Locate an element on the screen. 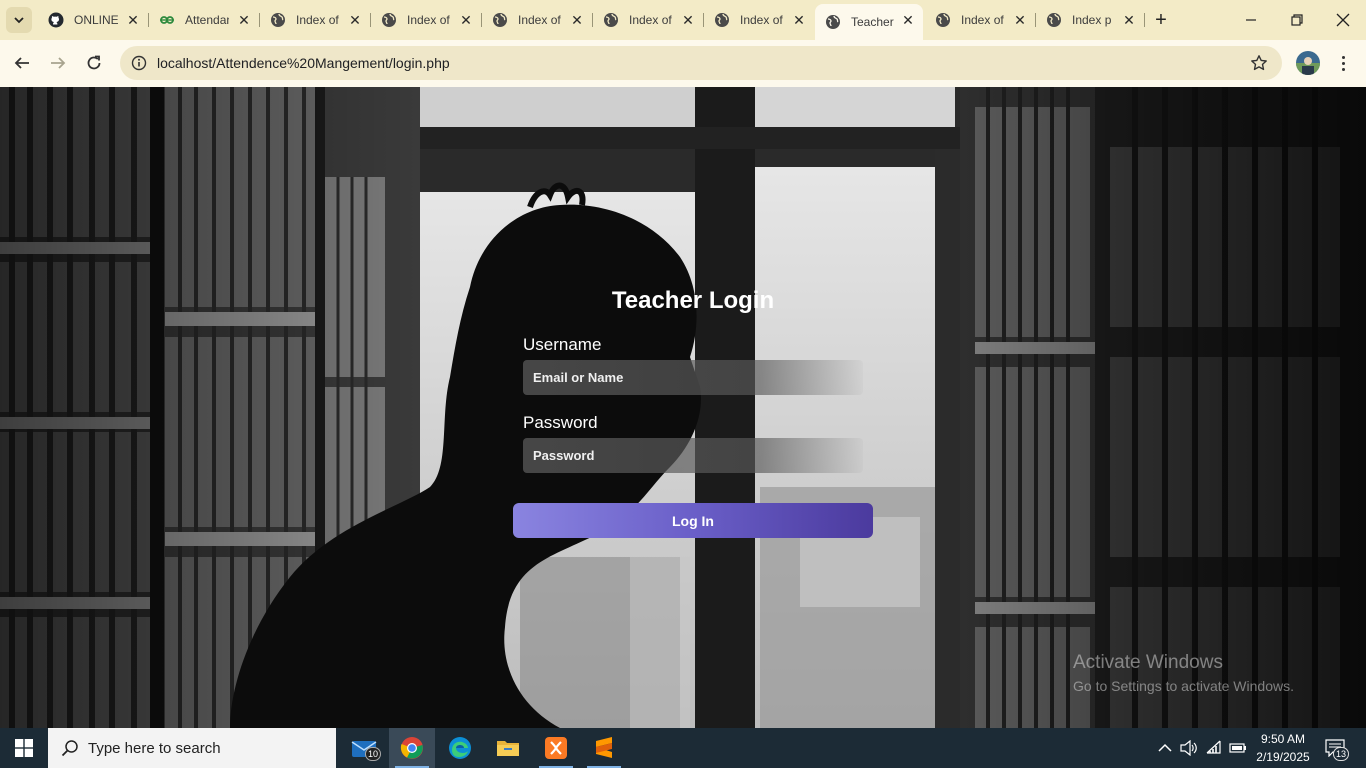 This screenshot has width=1366, height=768. show-hidden-icons-button is located at coordinates (1165, 748).